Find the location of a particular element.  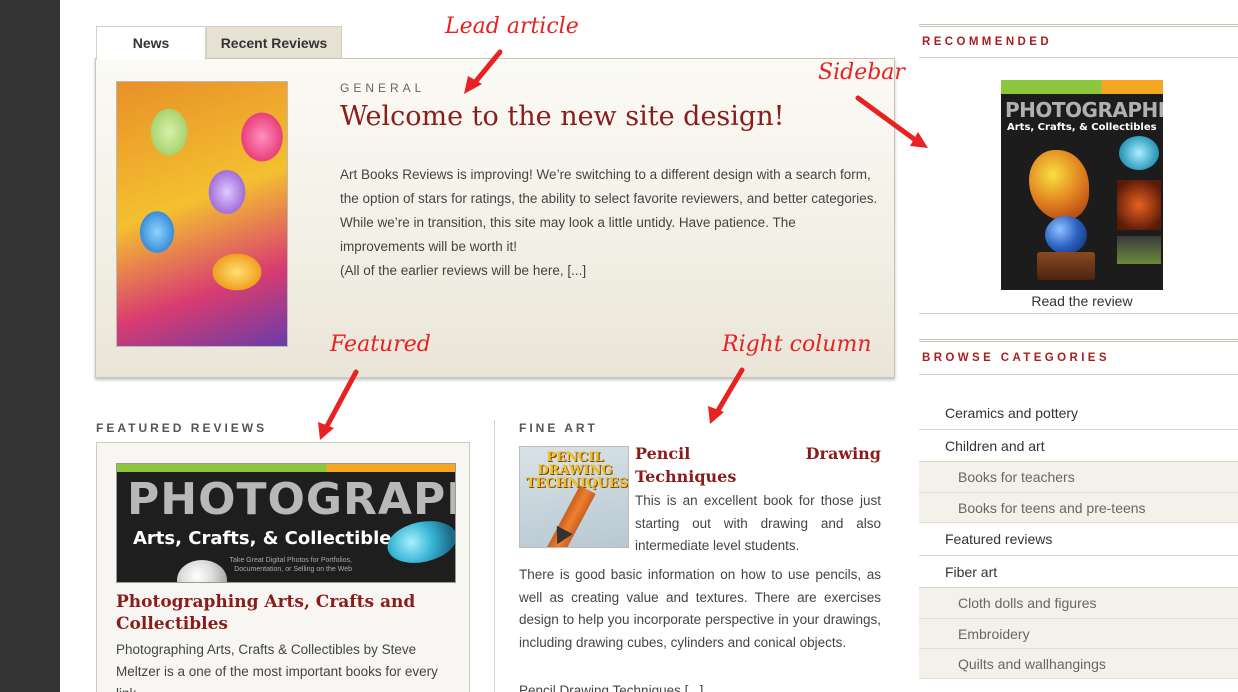

annotation-featured: Featured is located at coordinates (380, 344).